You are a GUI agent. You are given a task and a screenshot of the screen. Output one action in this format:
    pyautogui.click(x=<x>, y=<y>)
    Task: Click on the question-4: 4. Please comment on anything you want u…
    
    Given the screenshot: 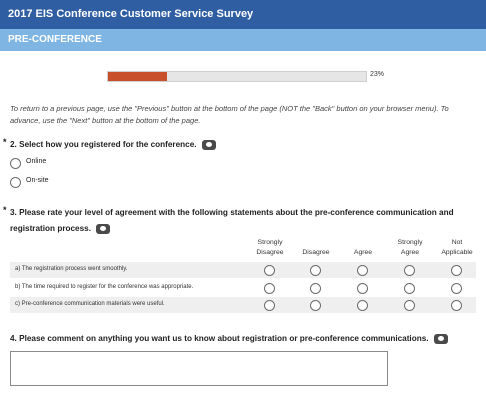 What is the action you would take?
    pyautogui.click(x=248, y=339)
    